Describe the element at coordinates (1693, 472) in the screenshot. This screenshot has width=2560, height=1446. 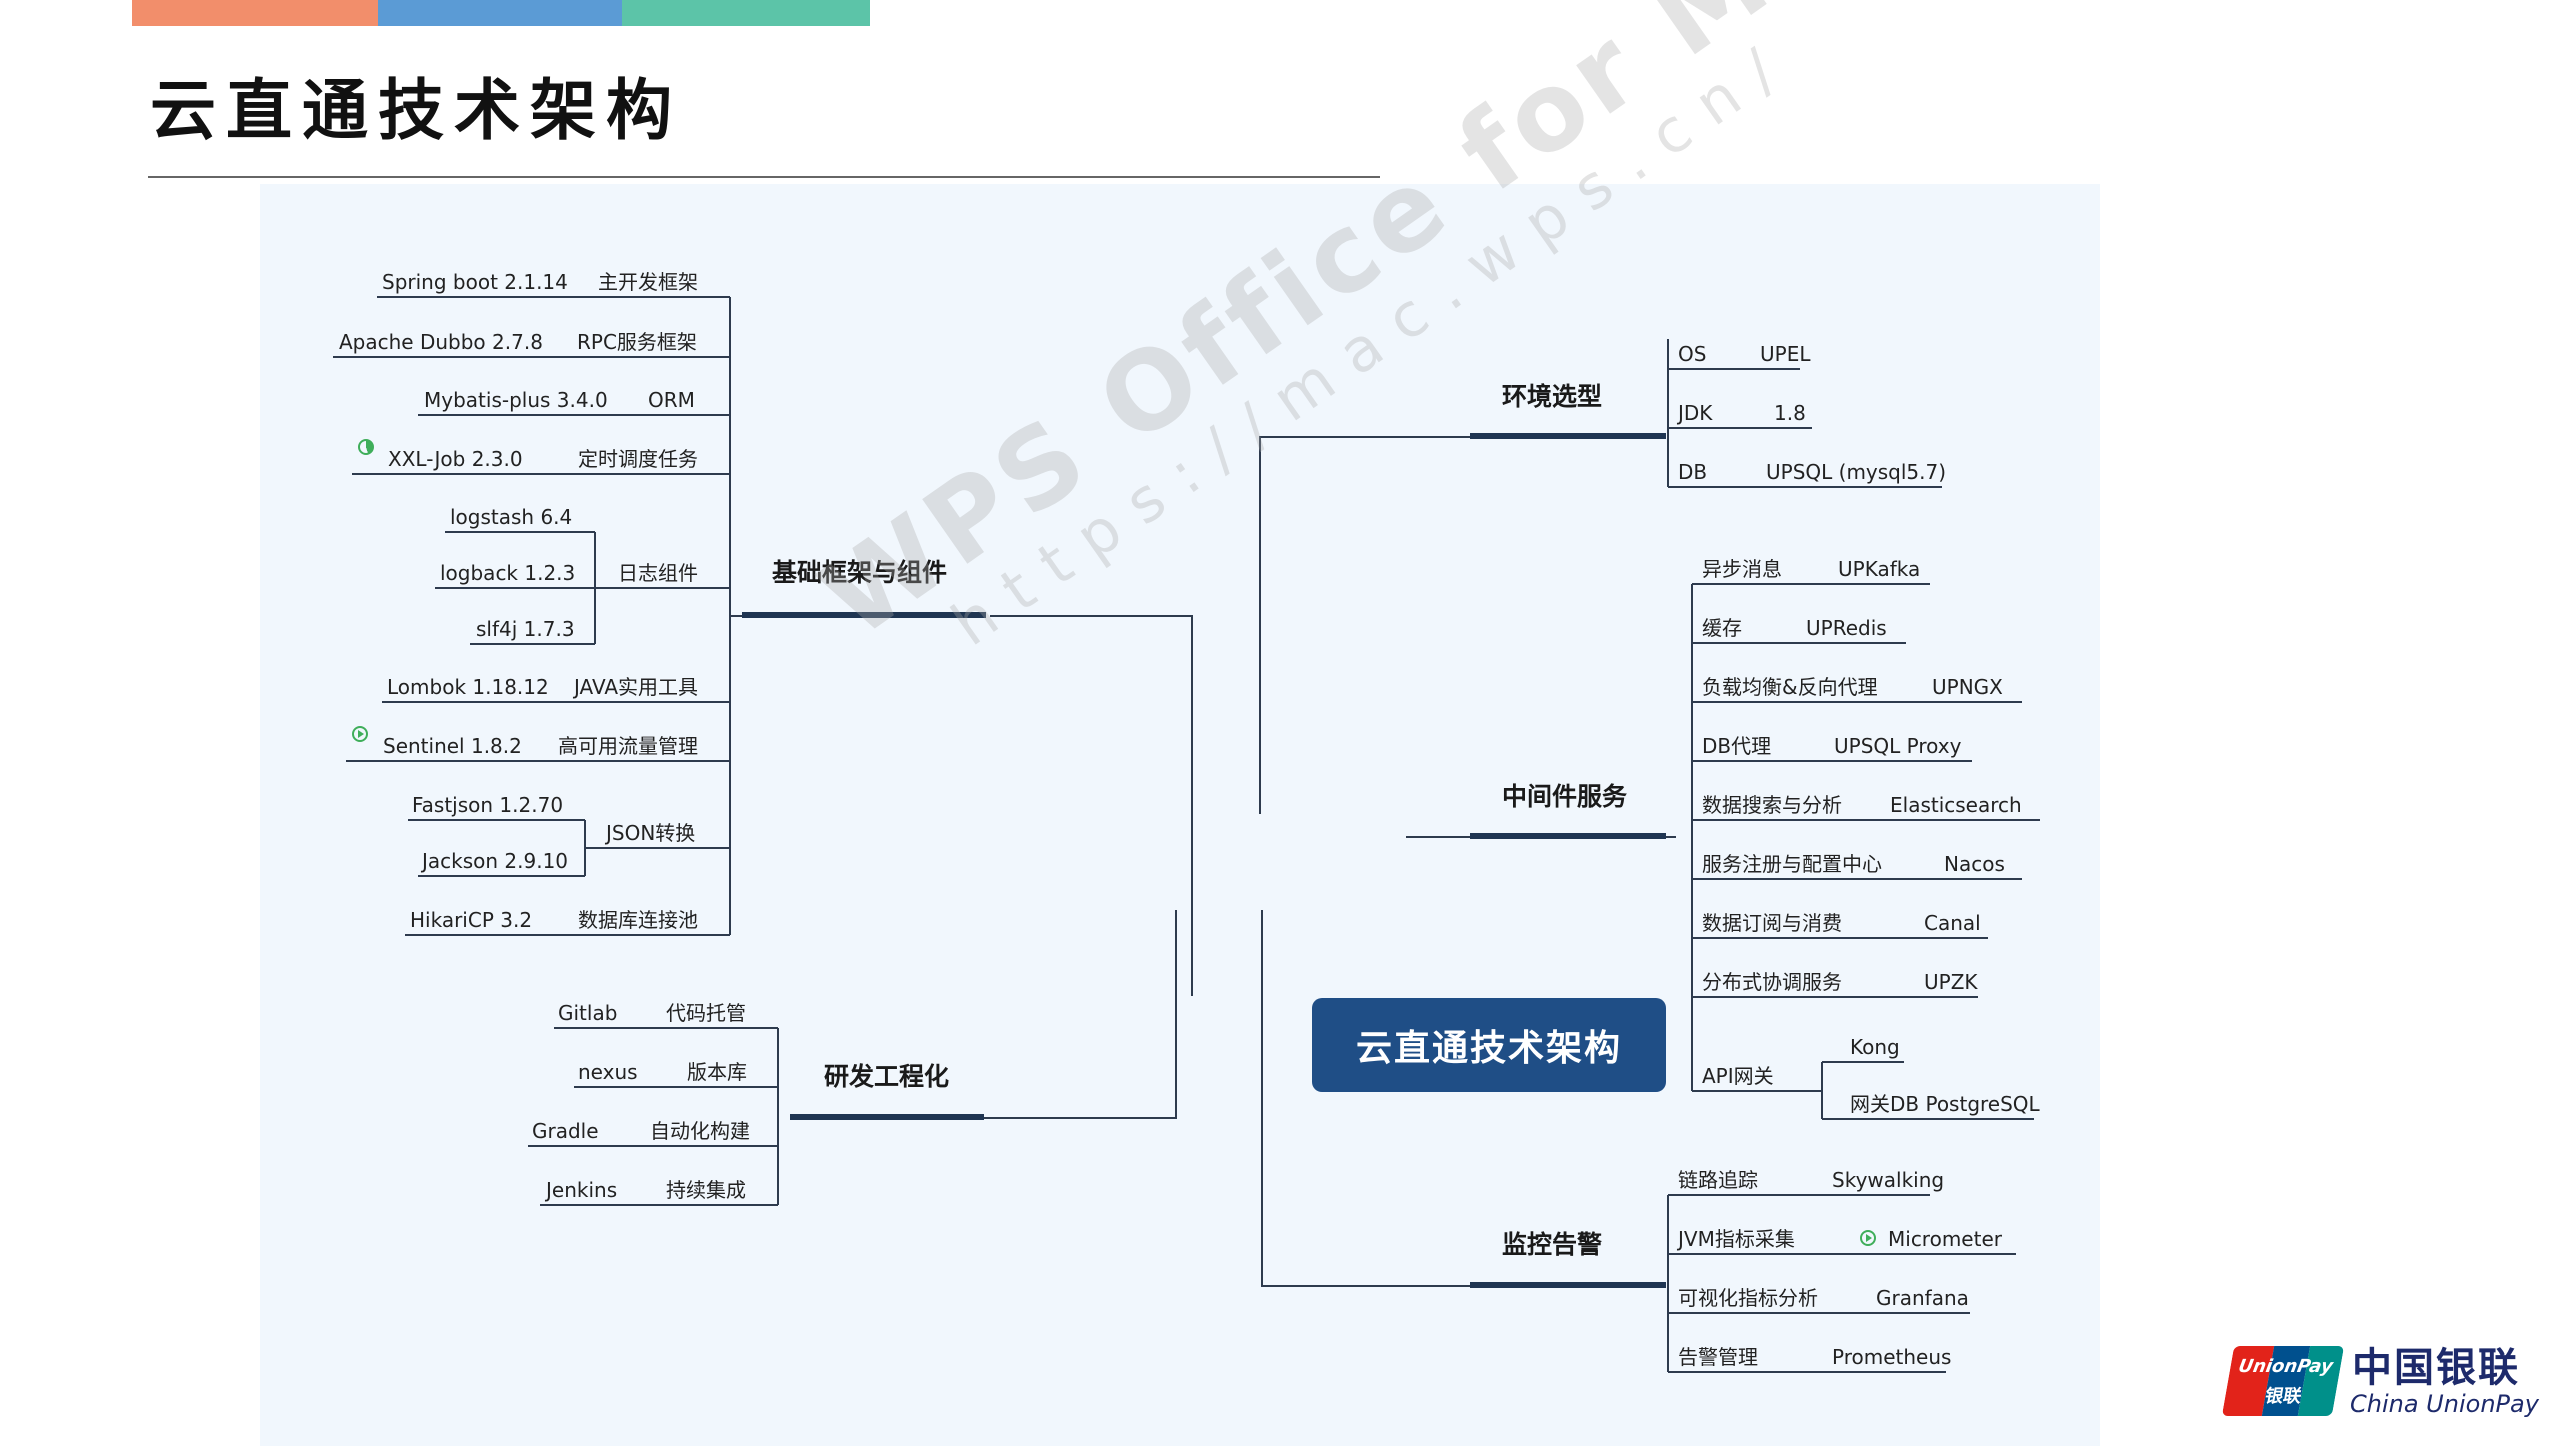
I see `env-item-key: DB` at that location.